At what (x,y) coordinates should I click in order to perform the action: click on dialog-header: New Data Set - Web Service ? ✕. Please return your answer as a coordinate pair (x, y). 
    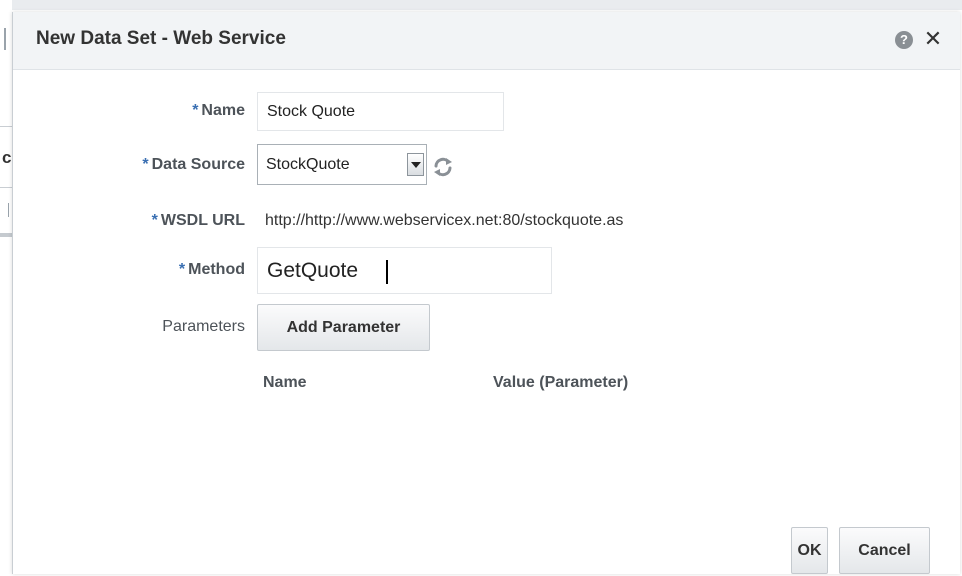
    Looking at the image, I should click on (486, 41).